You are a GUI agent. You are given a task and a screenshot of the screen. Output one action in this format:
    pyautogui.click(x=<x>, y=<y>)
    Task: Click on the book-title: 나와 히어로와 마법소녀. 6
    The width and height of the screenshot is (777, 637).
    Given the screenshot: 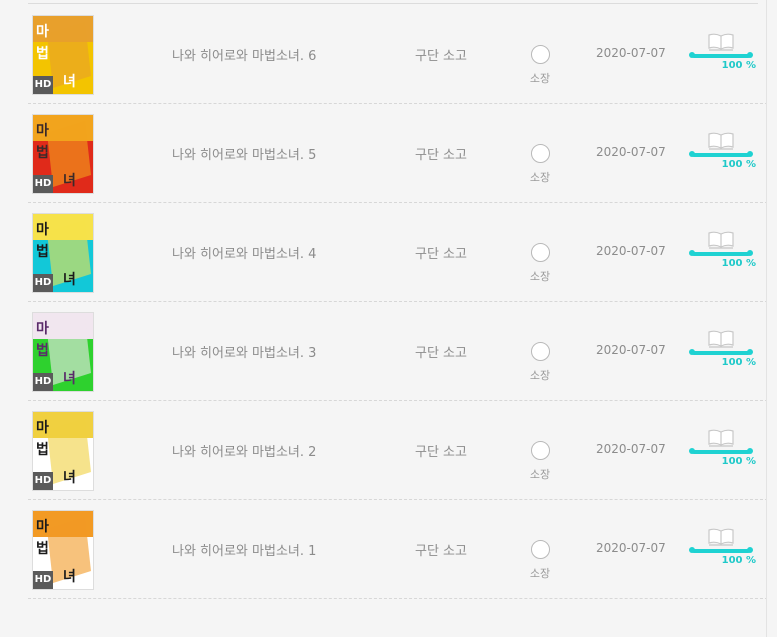 What is the action you would take?
    pyautogui.click(x=244, y=54)
    